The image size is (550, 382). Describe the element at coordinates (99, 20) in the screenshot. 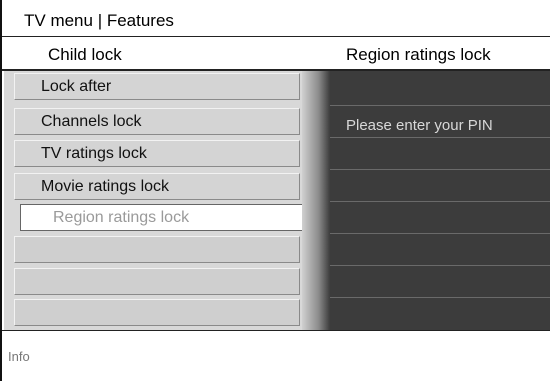

I see `menu-title: TV menu | Features` at that location.